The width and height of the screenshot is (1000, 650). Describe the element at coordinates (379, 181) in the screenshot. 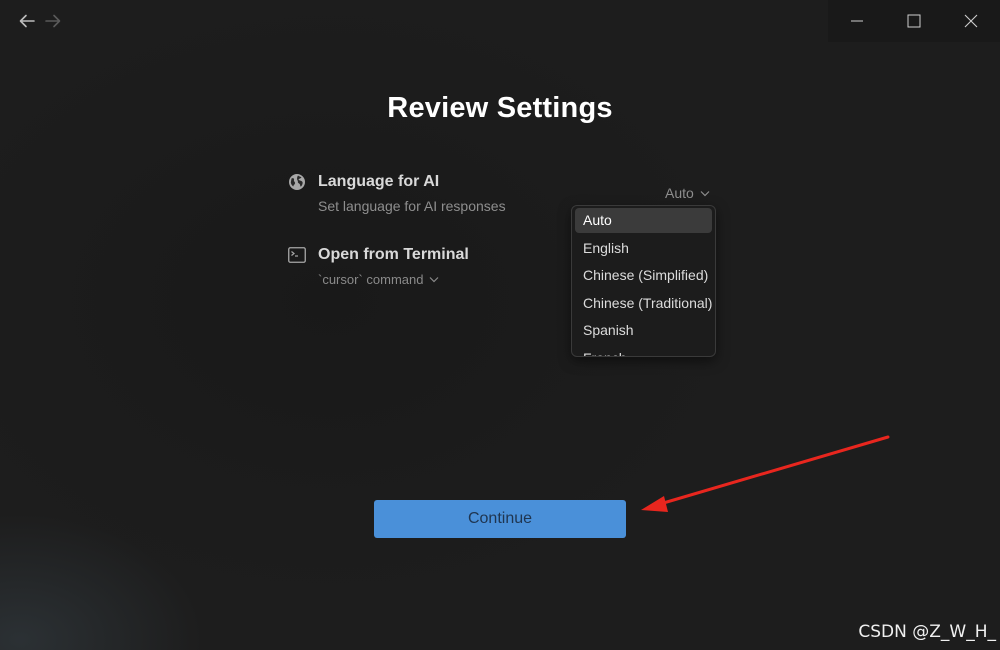

I see `setting-language-title: Language for AI` at that location.